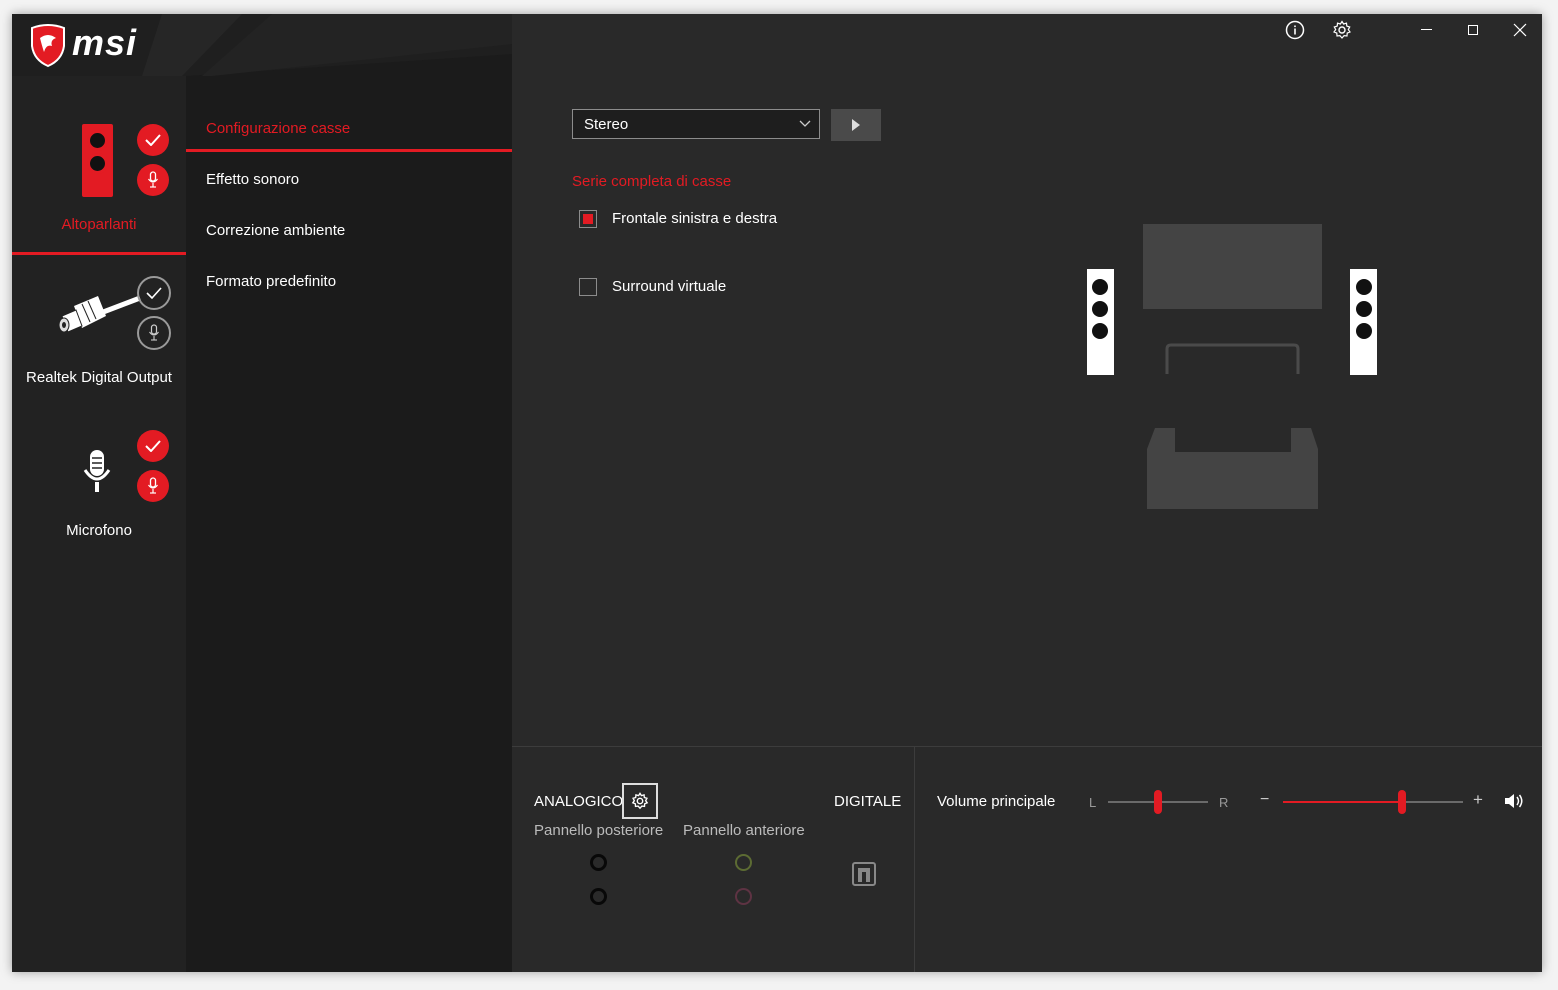 The width and height of the screenshot is (1558, 990). I want to click on optical-cable-icon, so click(99, 309).